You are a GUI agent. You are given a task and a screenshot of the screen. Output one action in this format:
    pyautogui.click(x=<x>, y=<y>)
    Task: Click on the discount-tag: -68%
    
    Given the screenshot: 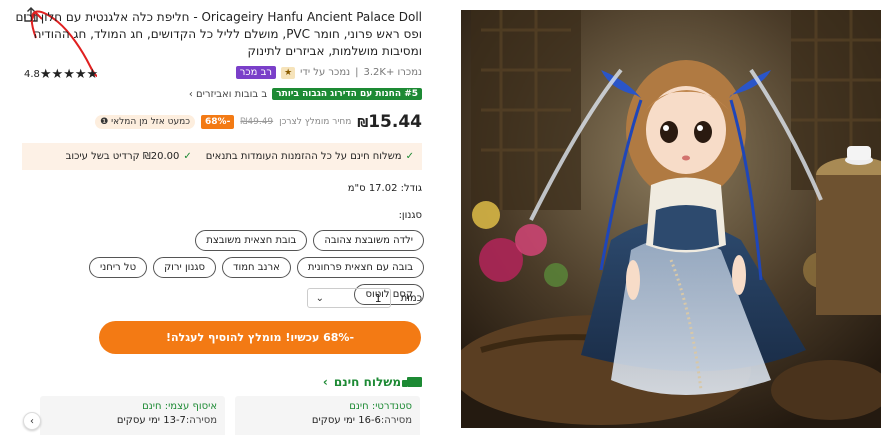 What is the action you would take?
    pyautogui.click(x=218, y=122)
    